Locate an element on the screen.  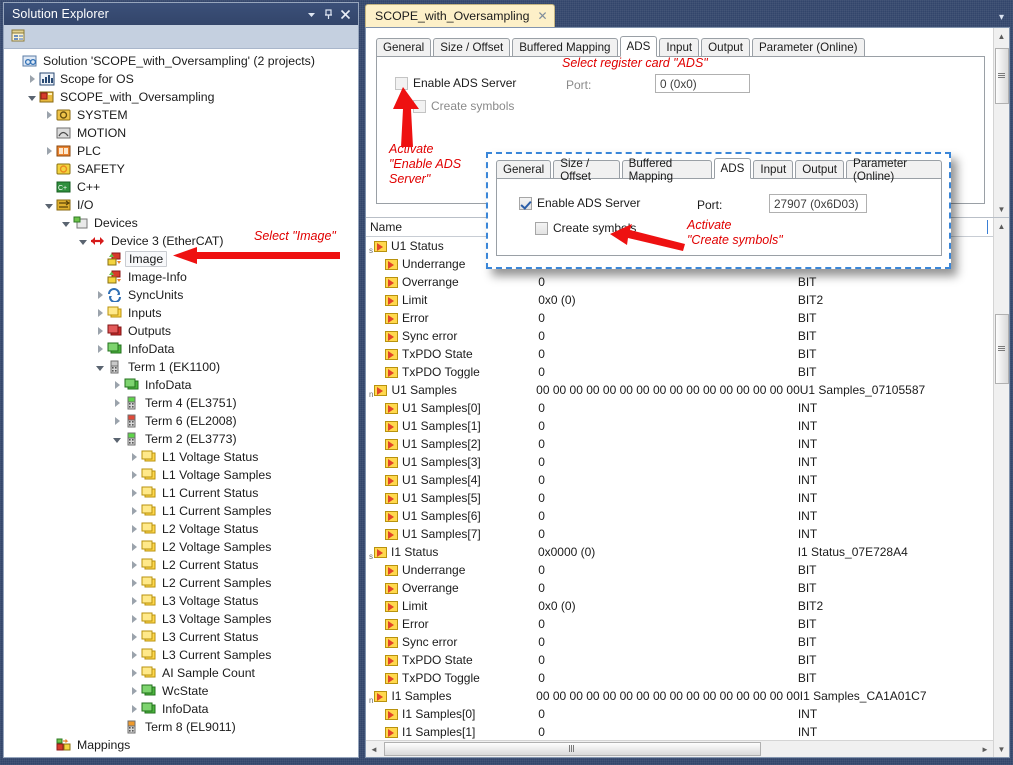
chevron-down-icon: ▾ is located at coordinates (1001, 17).